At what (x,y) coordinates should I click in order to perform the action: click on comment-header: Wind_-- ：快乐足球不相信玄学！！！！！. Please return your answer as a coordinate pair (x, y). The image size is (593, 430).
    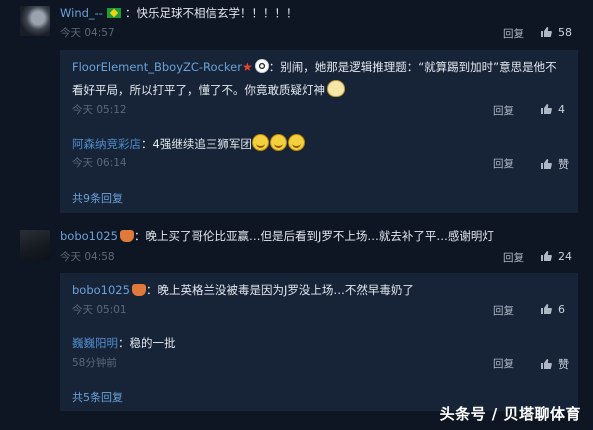
    Looking at the image, I should click on (178, 13).